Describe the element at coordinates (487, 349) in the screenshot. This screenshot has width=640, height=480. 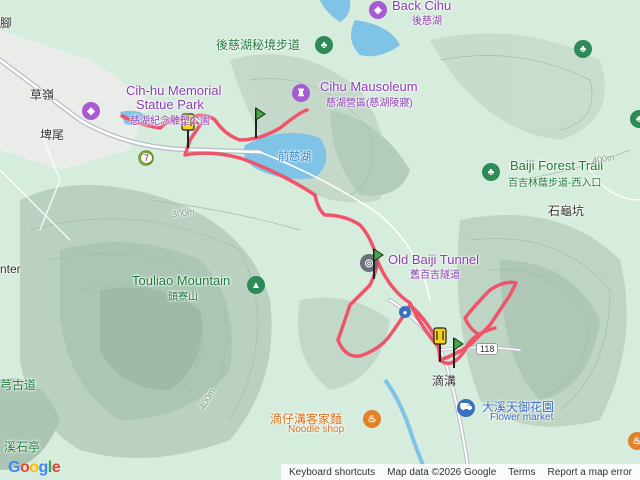
I see `route-118-badge: 118` at that location.